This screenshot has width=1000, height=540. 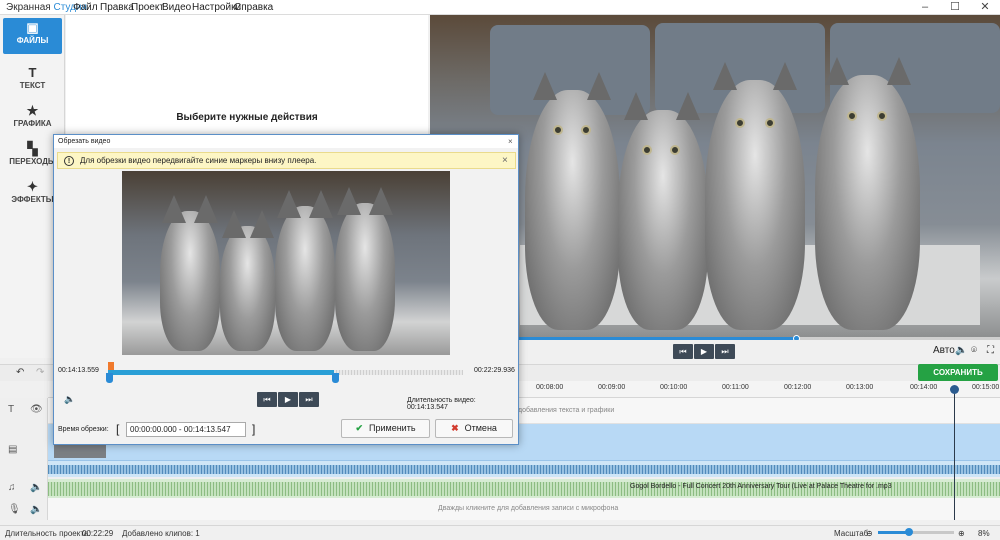 What do you see at coordinates (78, 370) in the screenshot?
I see `trim-start-time: 00:14:13.559` at bounding box center [78, 370].